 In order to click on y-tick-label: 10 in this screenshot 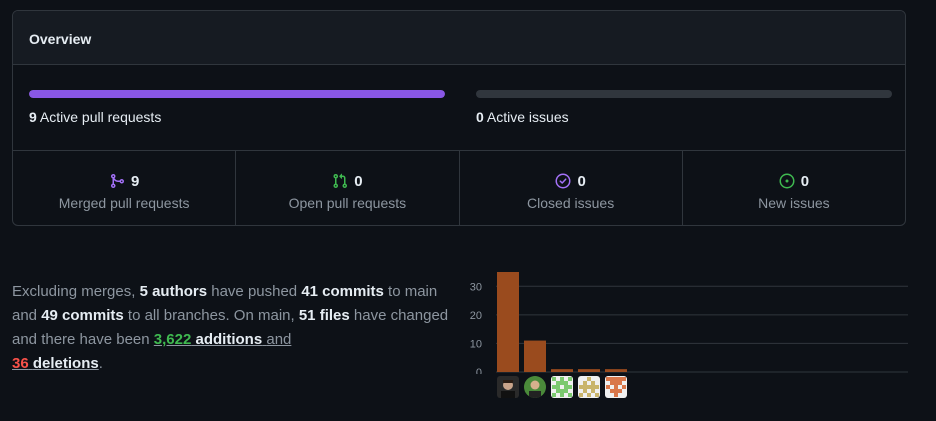, I will do `click(476, 344)`.